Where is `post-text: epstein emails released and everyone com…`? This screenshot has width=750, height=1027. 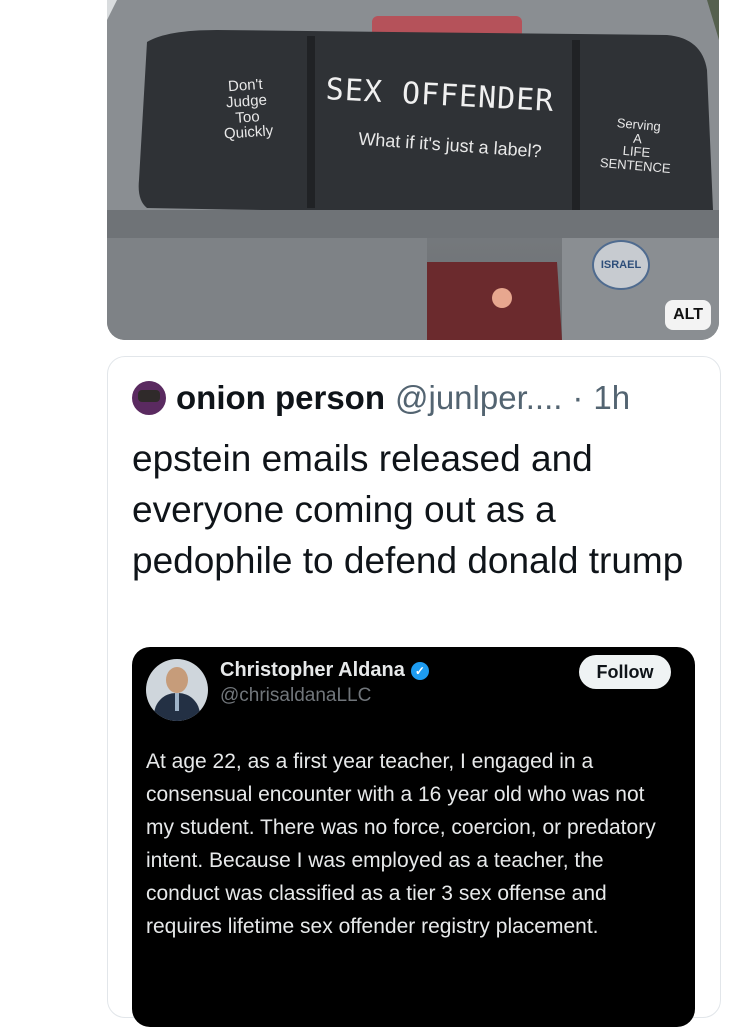
post-text: epstein emails released and everyone com… is located at coordinates (408, 509).